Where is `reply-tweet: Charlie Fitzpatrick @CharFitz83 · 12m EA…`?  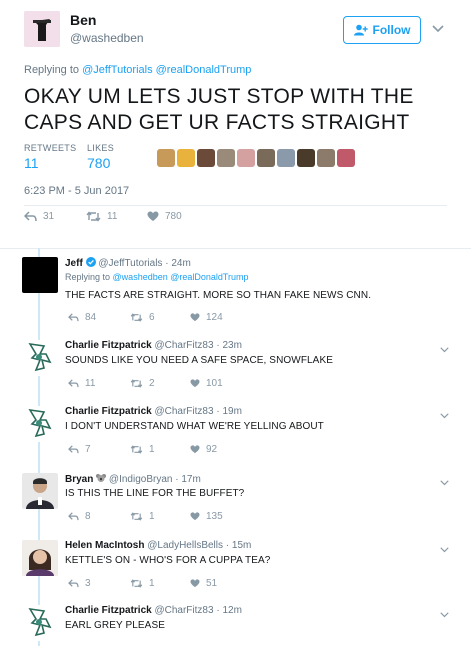 reply-tweet: Charlie Fitzpatrick @CharFitz83 · 12m EA… is located at coordinates (235, 625).